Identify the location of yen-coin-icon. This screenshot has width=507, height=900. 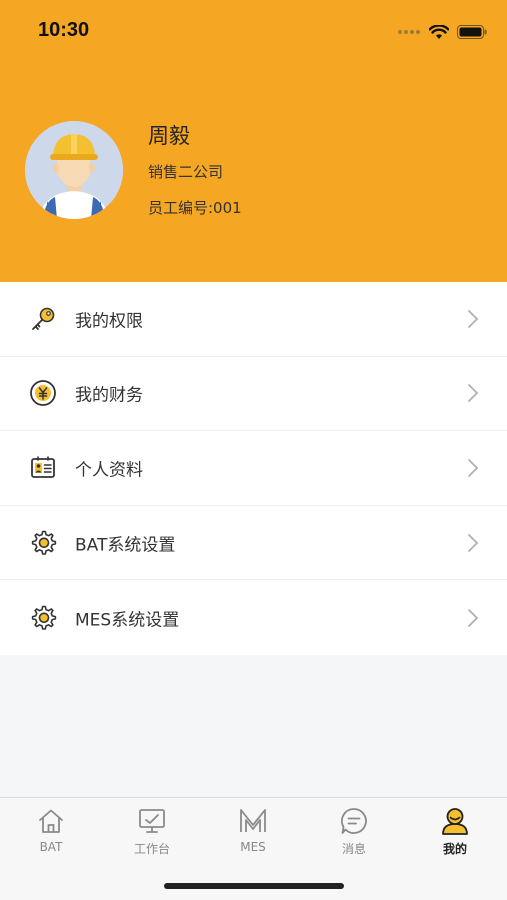
(43, 393).